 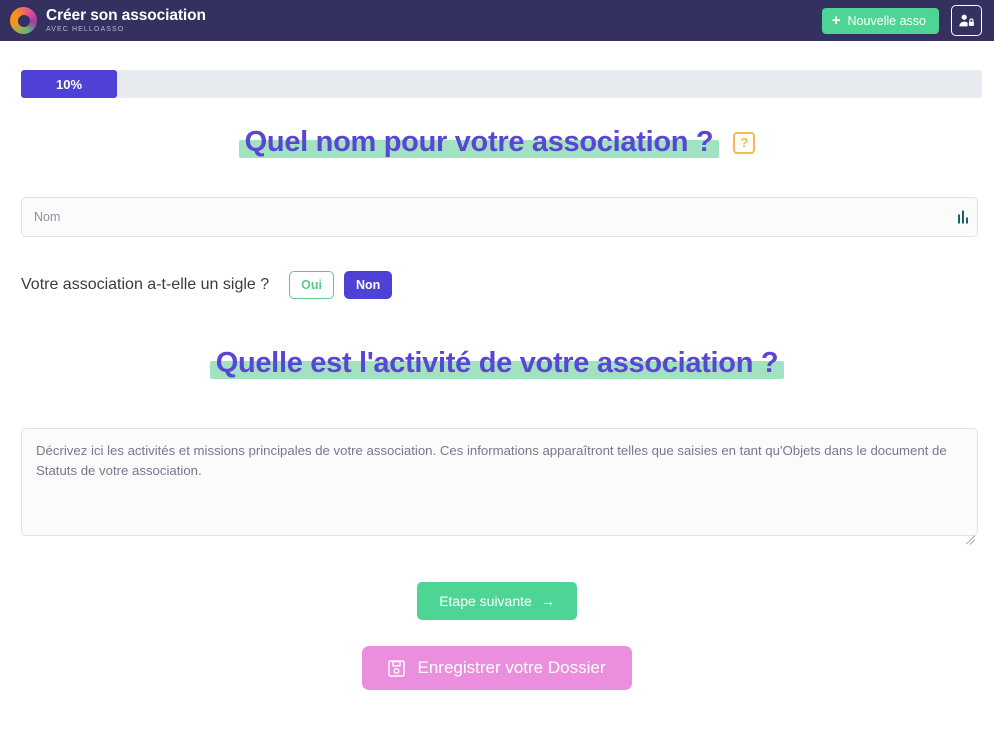 I want to click on save-action: Enregistrer votre Dossier, so click(x=497, y=668).